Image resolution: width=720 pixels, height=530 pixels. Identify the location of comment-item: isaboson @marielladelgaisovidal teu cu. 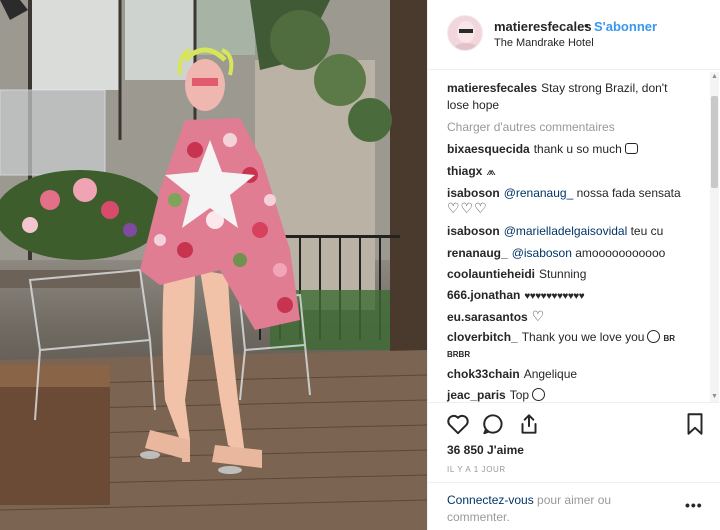
(574, 231).